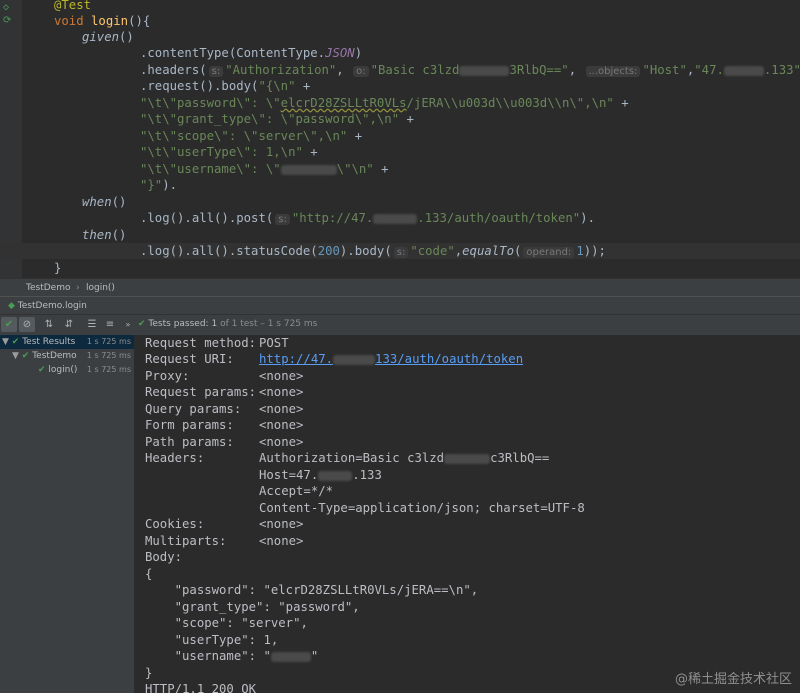  I want to click on console-line: {, so click(149, 574).